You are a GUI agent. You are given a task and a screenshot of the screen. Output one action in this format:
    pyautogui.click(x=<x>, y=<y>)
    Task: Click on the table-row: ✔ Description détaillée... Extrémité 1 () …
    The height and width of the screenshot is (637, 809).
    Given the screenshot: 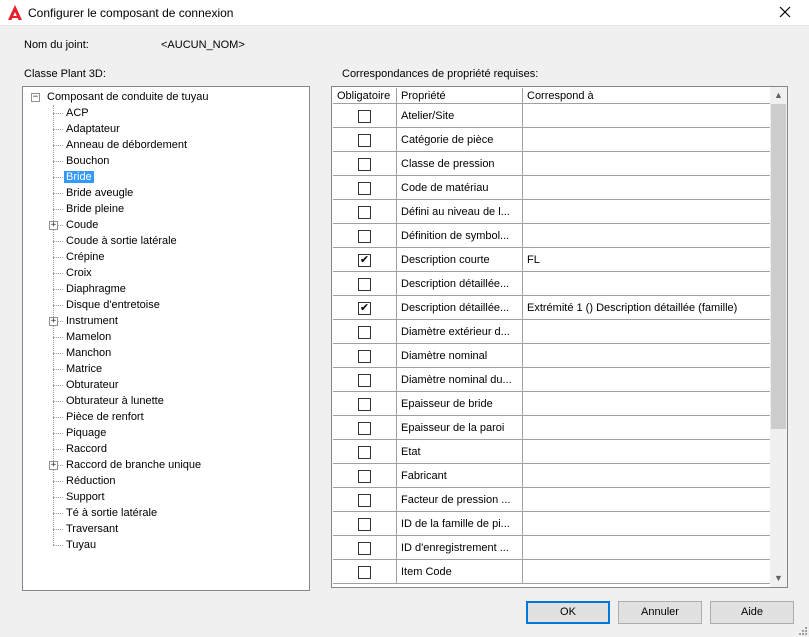 What is the action you would take?
    pyautogui.click(x=552, y=308)
    